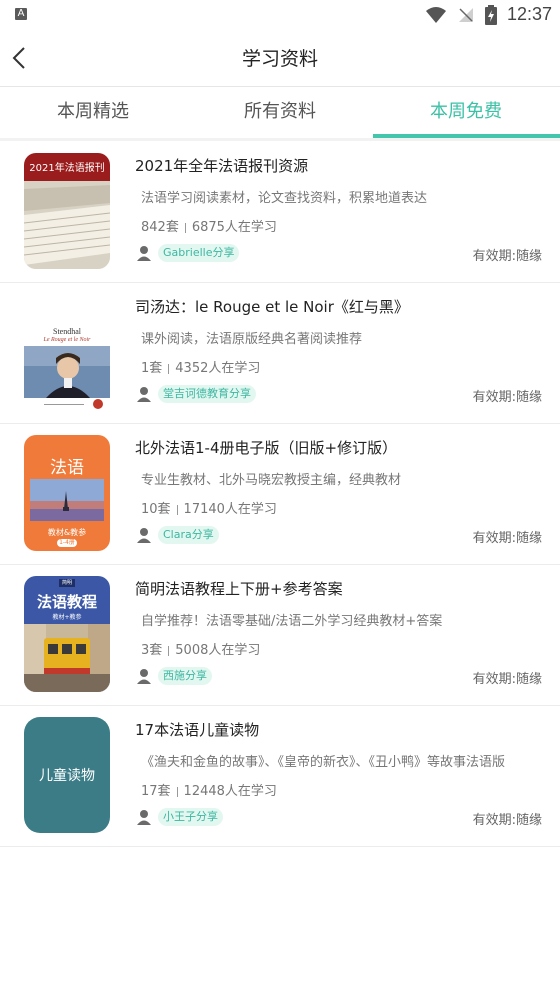  Describe the element at coordinates (466, 111) in the screenshot. I see `tab-weekly-free: 本周免费` at that location.